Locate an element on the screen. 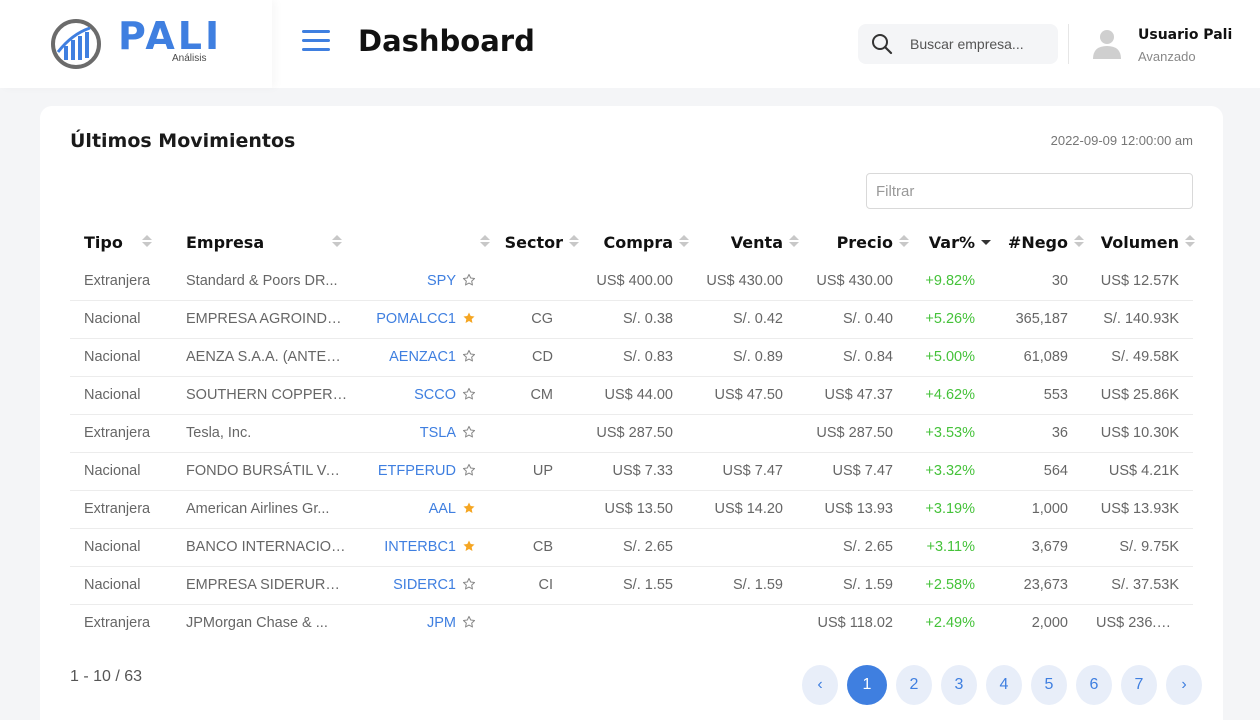 Image resolution: width=1260 pixels, height=720 pixels. sector-cell: CD is located at coordinates (533, 357).